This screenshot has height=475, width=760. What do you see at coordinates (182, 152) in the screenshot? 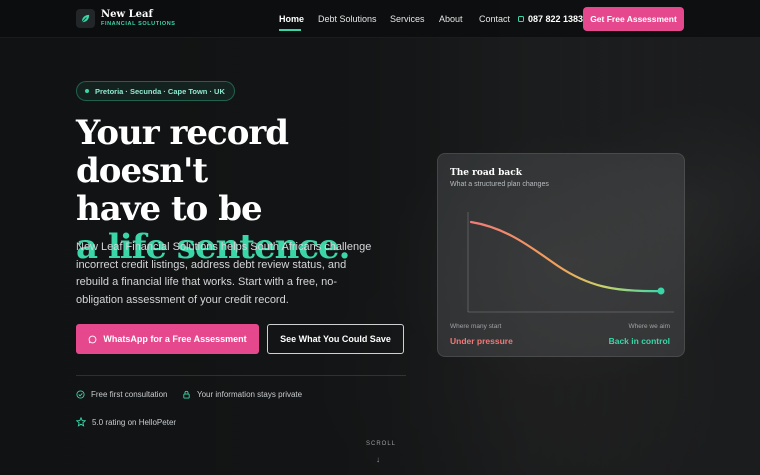
I see `headline-line-1: Your record doesn't` at bounding box center [182, 152].